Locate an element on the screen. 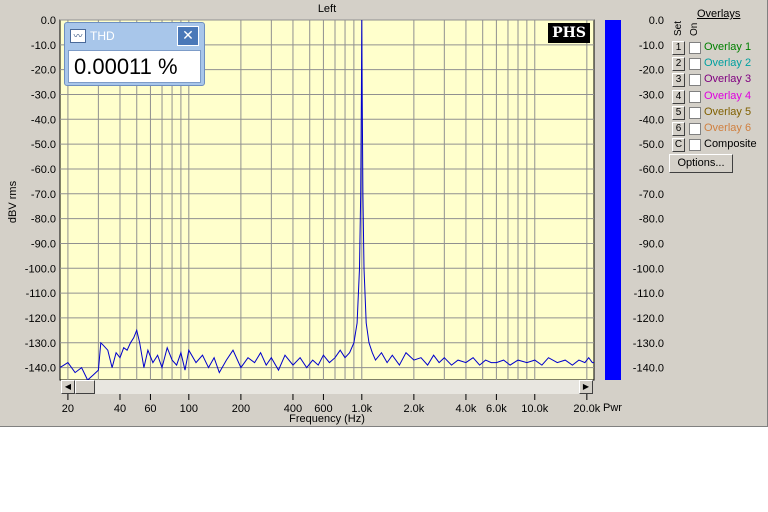 The image size is (768, 512). power-tick-label: -140.0 is located at coordinates (648, 369).